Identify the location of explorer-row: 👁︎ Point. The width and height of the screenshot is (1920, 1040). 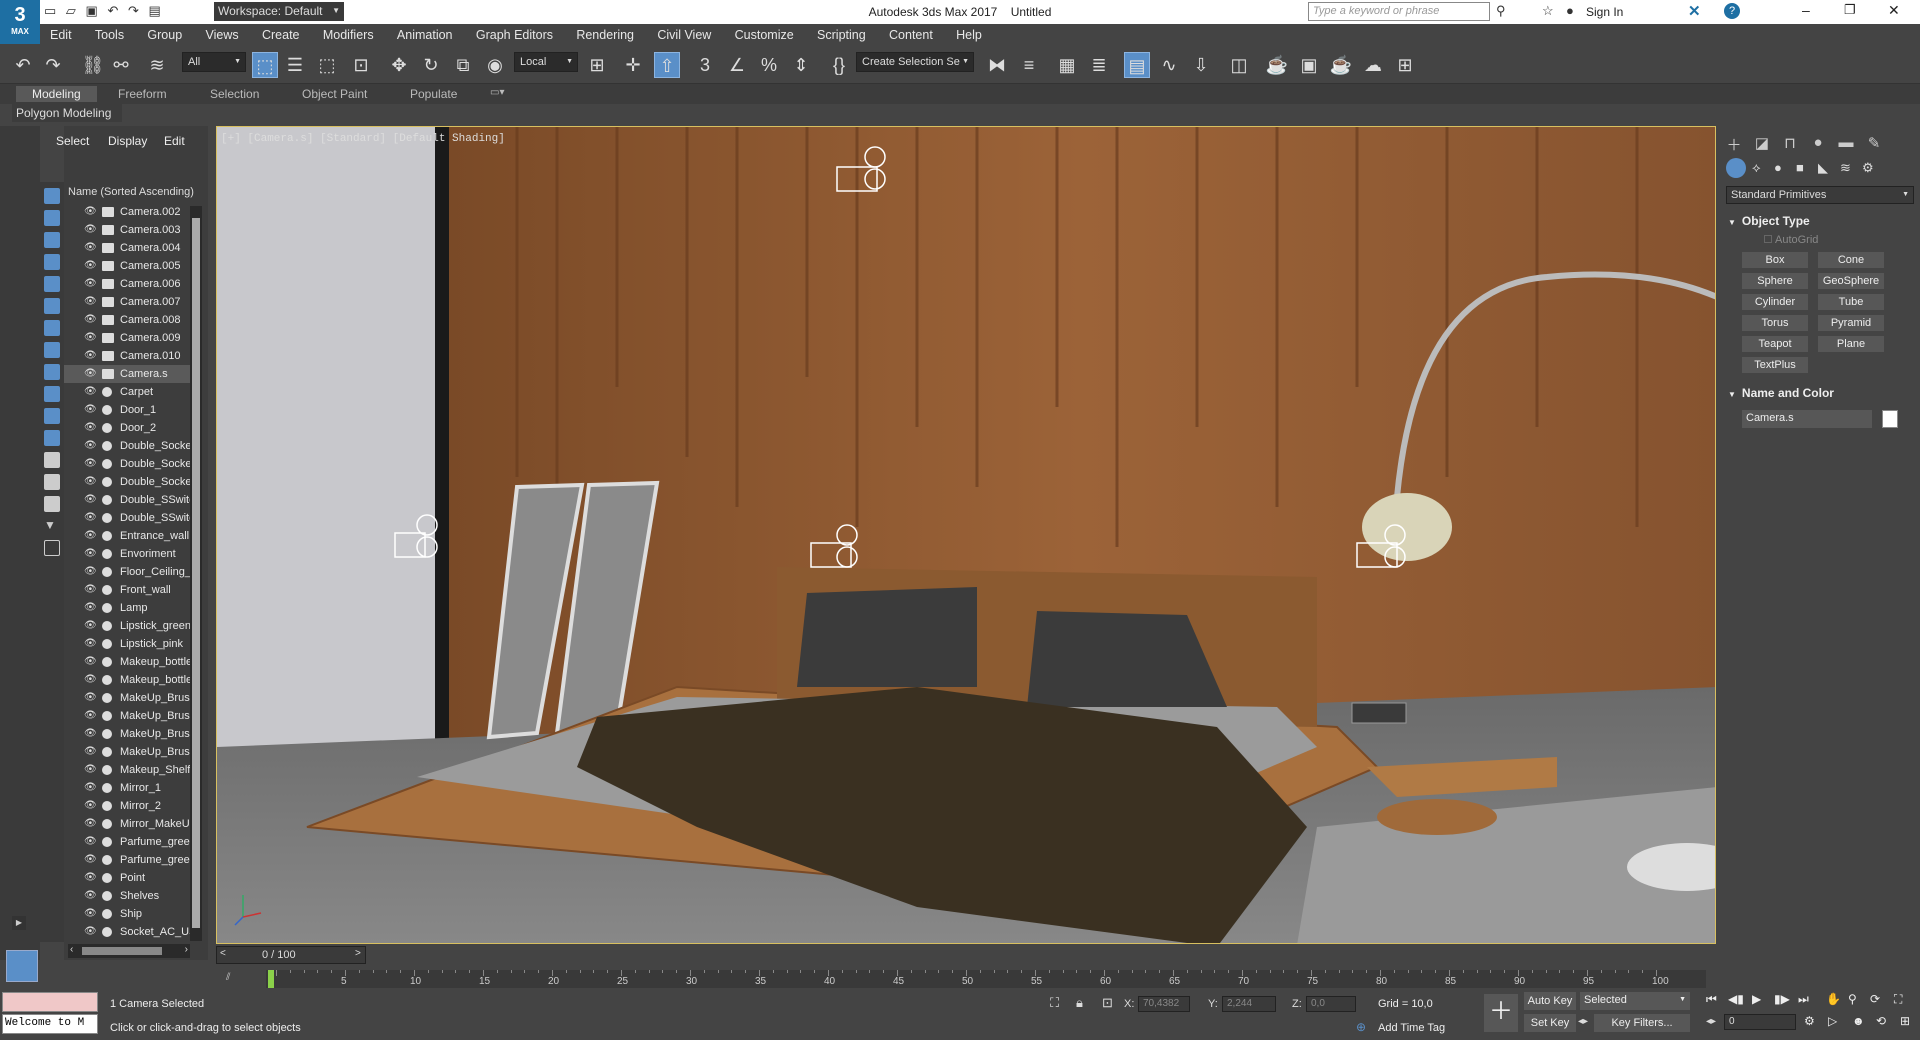
(127, 878).